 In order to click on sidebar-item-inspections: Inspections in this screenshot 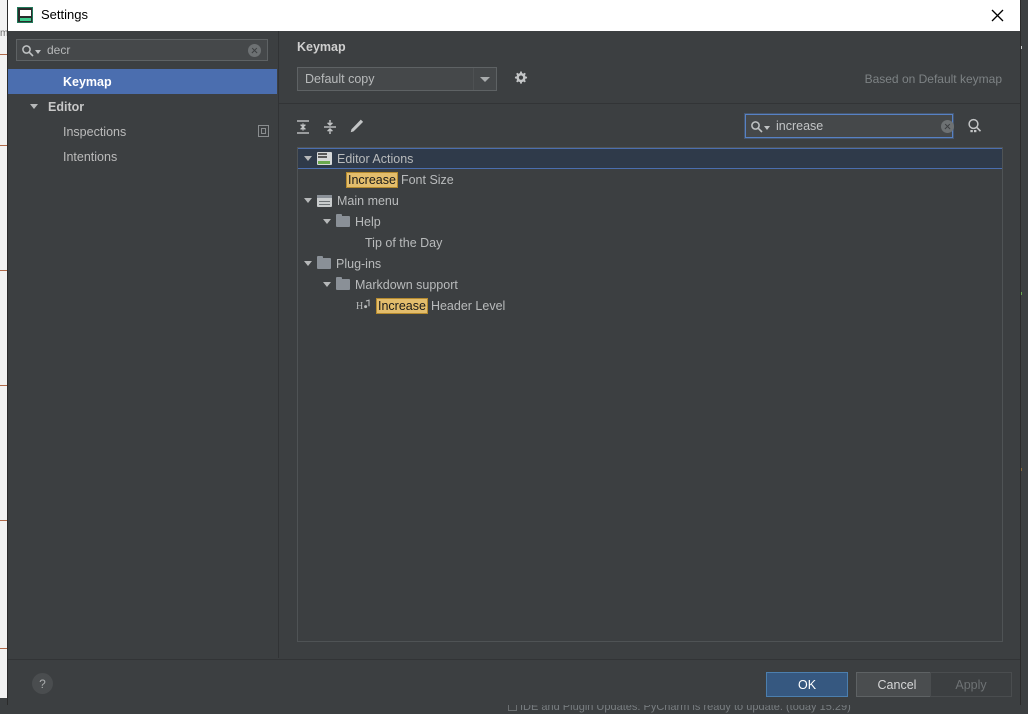, I will do `click(142, 131)`.